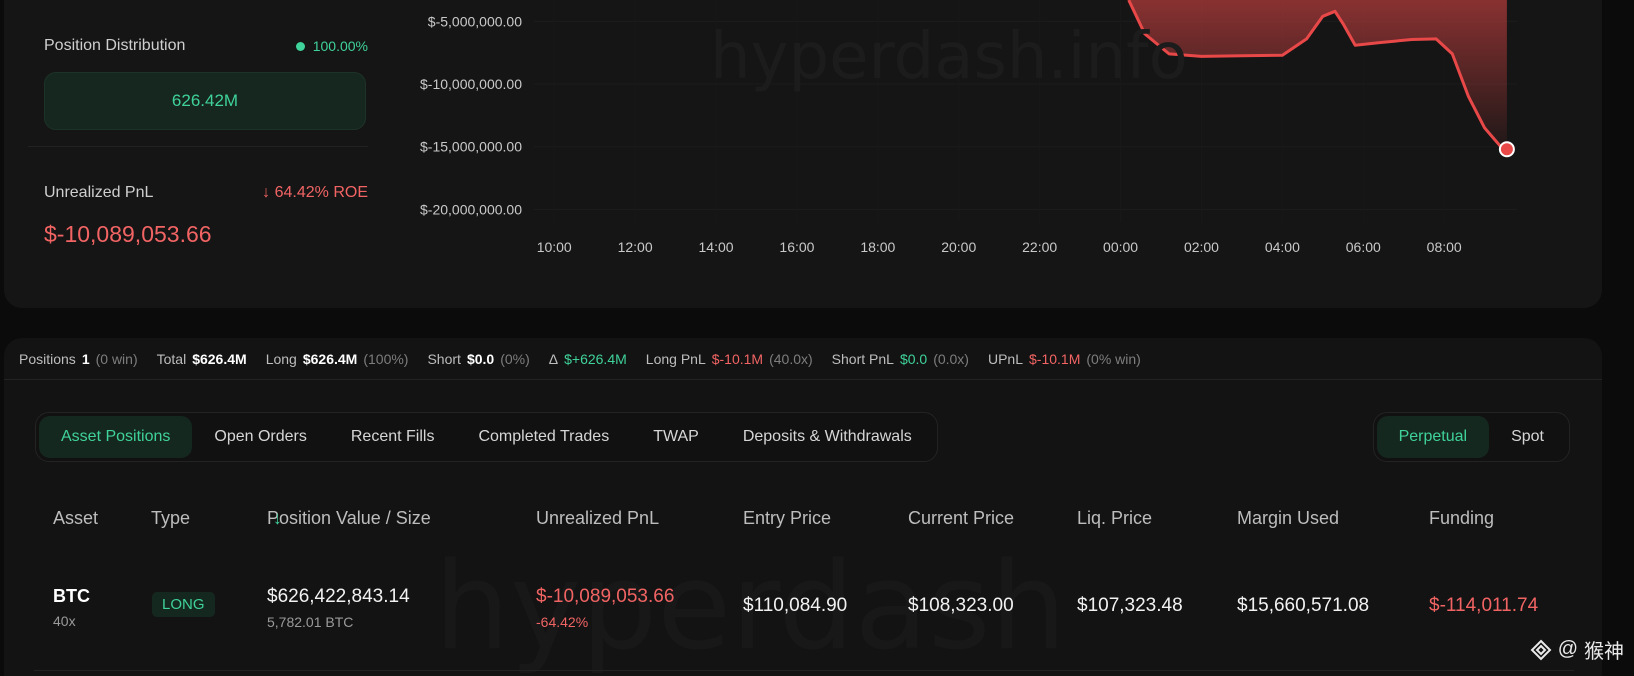  I want to click on x-tick-label: 16:00, so click(796, 247).